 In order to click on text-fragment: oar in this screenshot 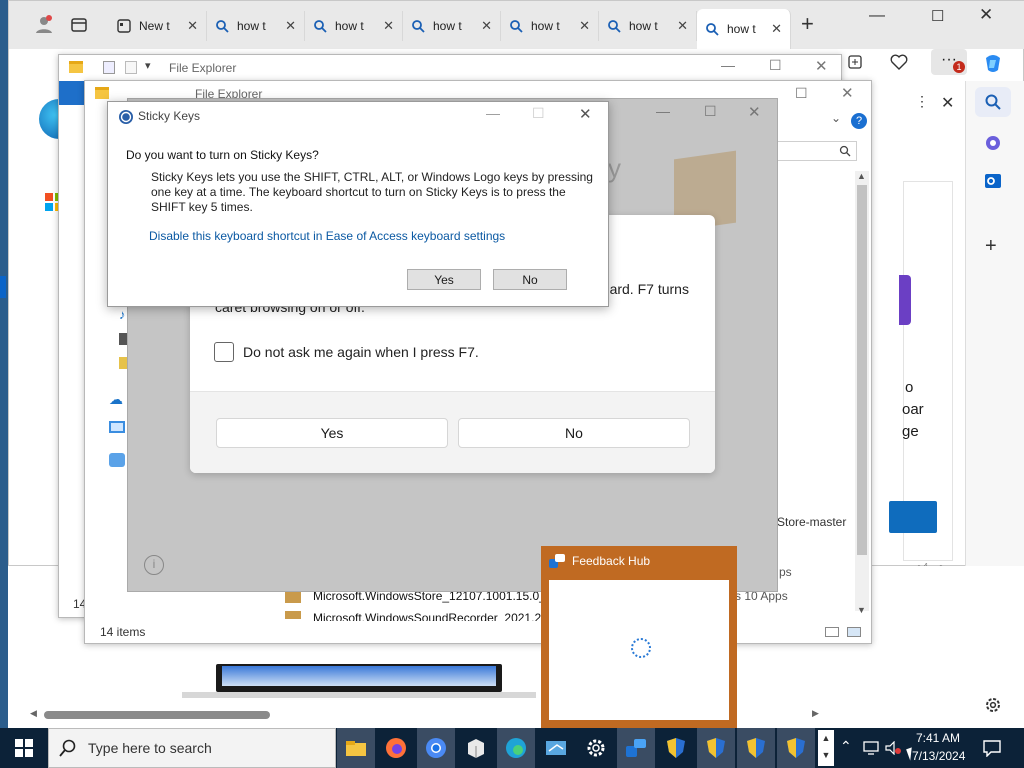, I will do `click(913, 409)`.